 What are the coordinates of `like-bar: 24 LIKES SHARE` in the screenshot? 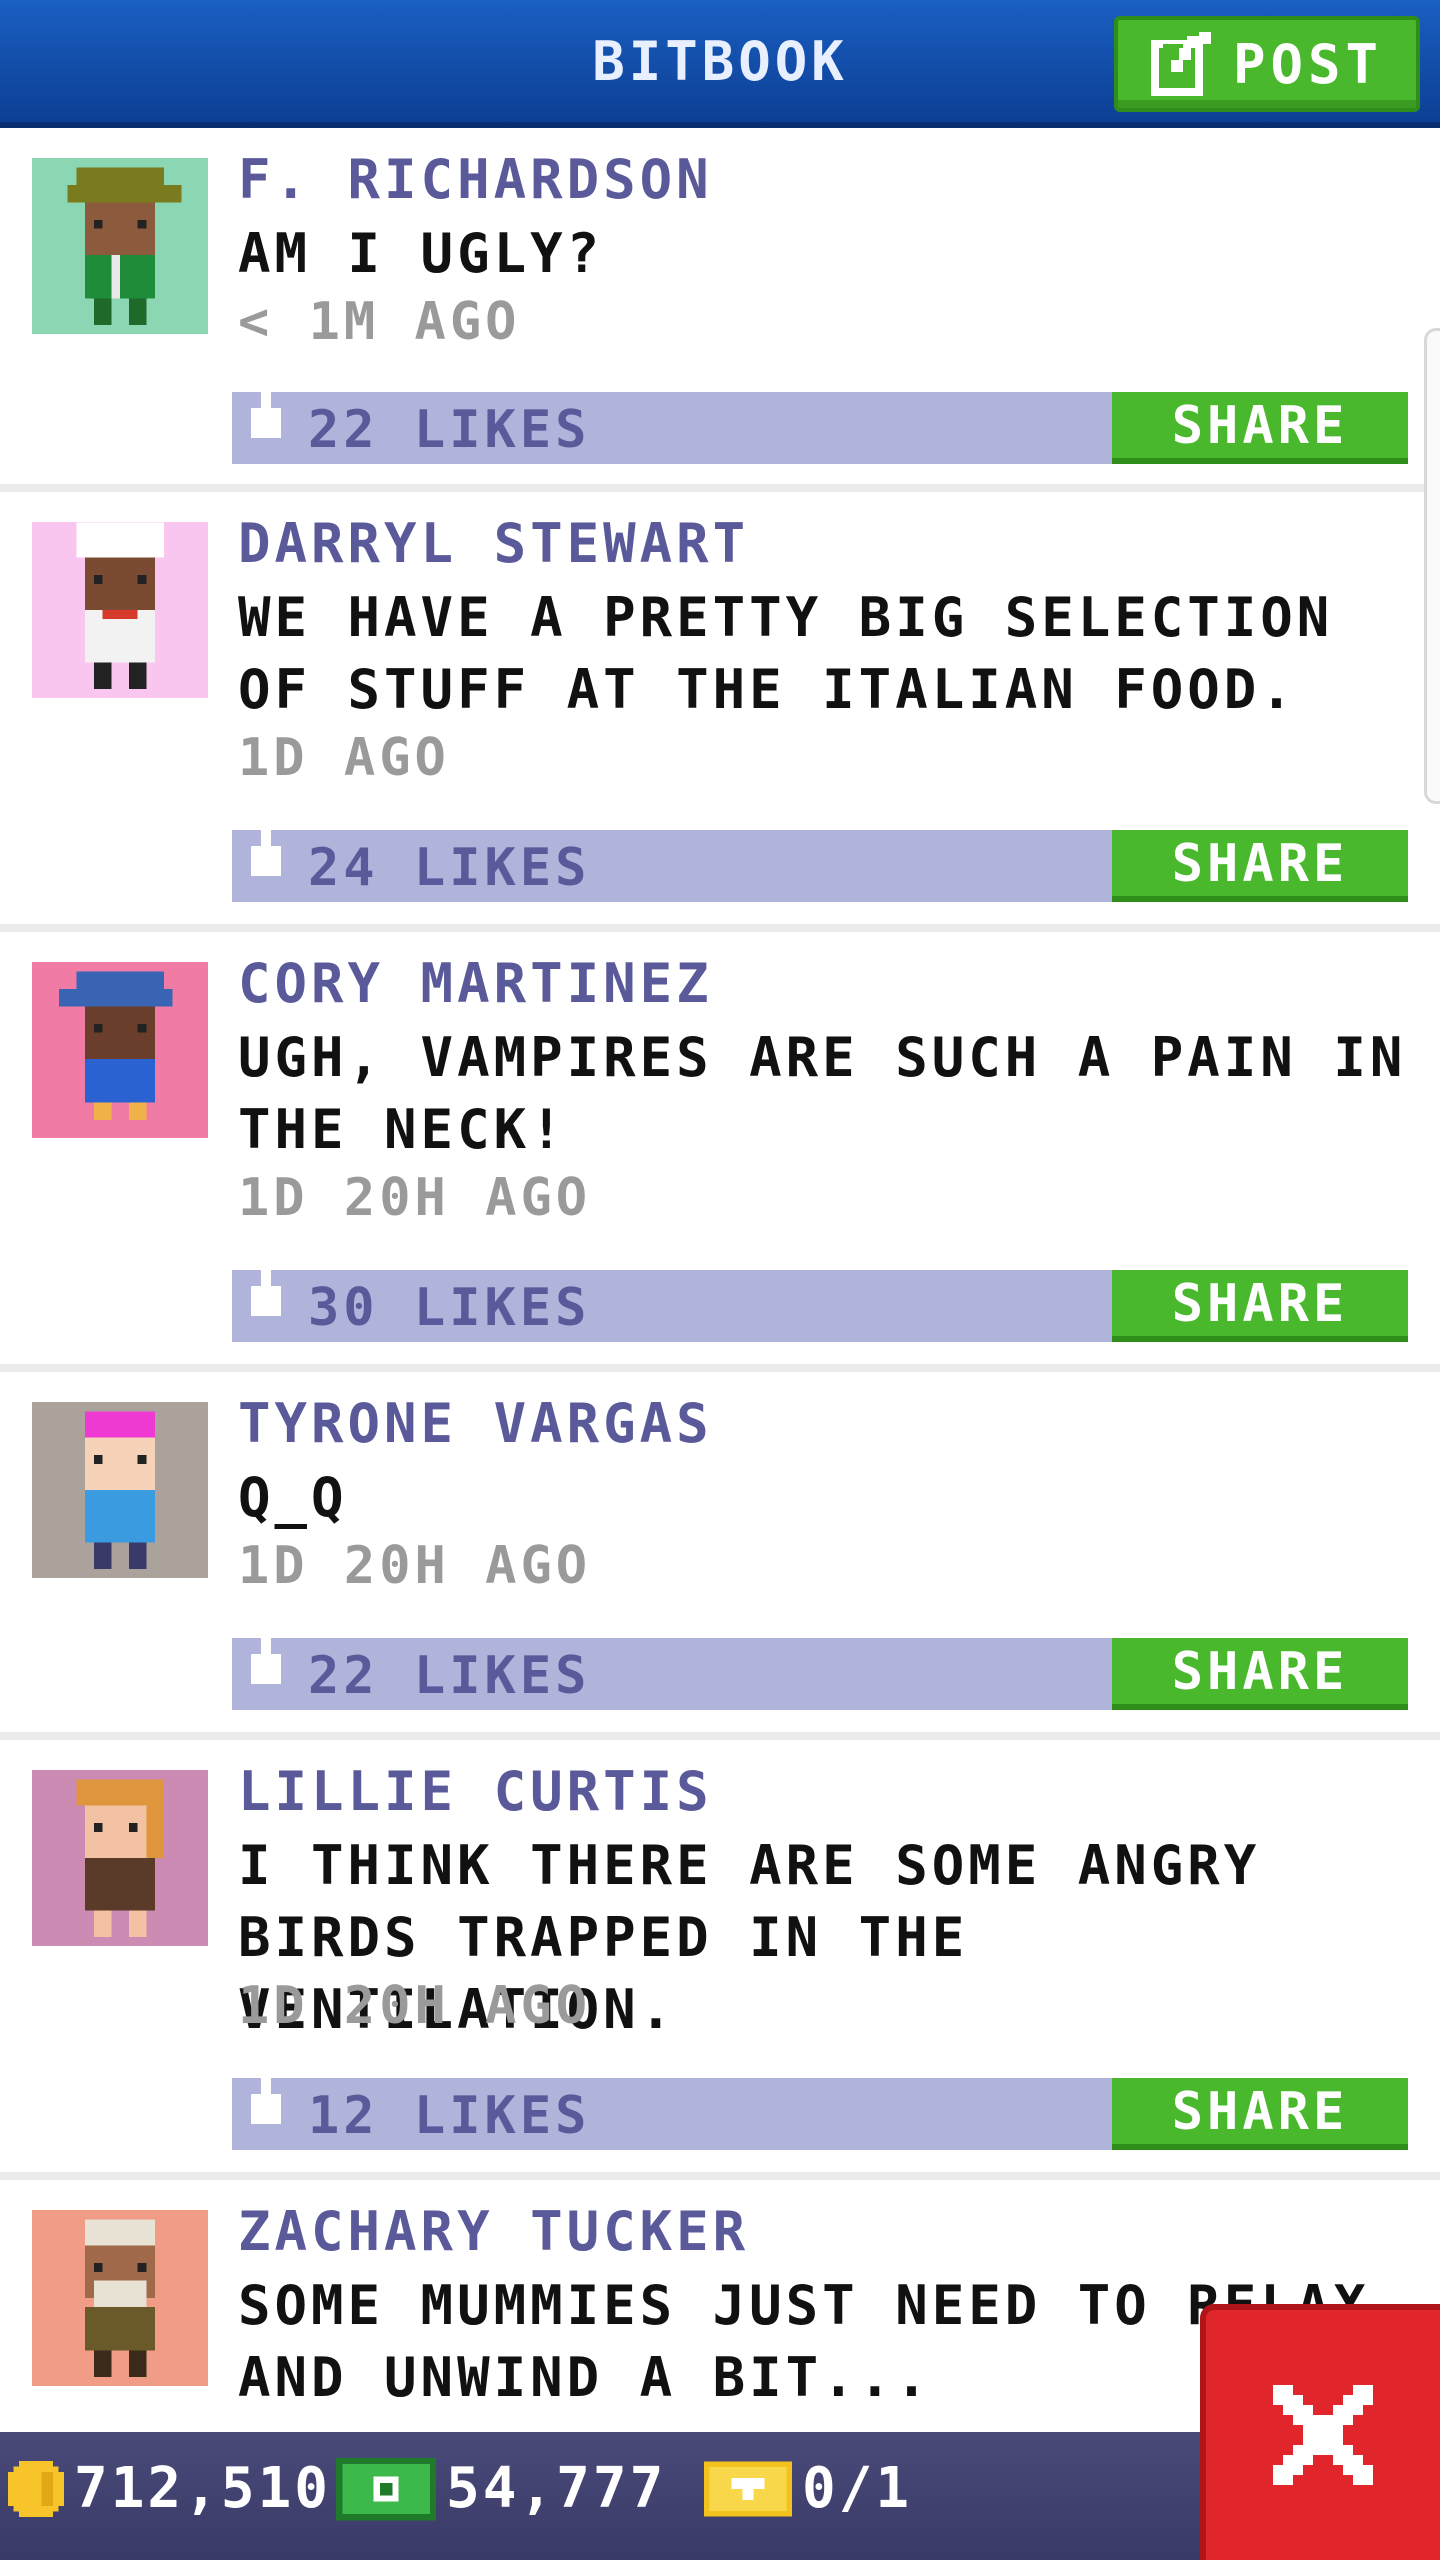 It's located at (820, 859).